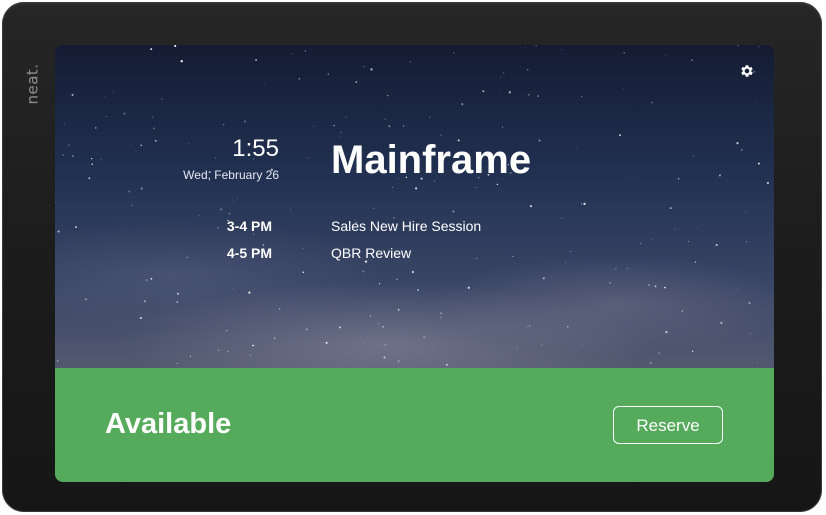 Image resolution: width=826 pixels, height=515 pixels. Describe the element at coordinates (747, 71) in the screenshot. I see `gear-icon` at that location.